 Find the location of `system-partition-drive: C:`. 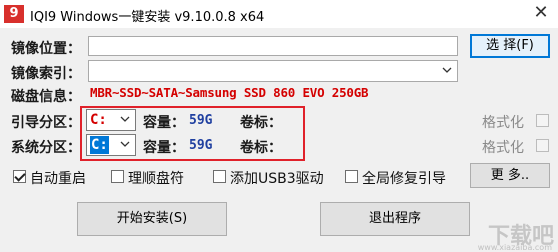

system-partition-drive: C: is located at coordinates (99, 145).